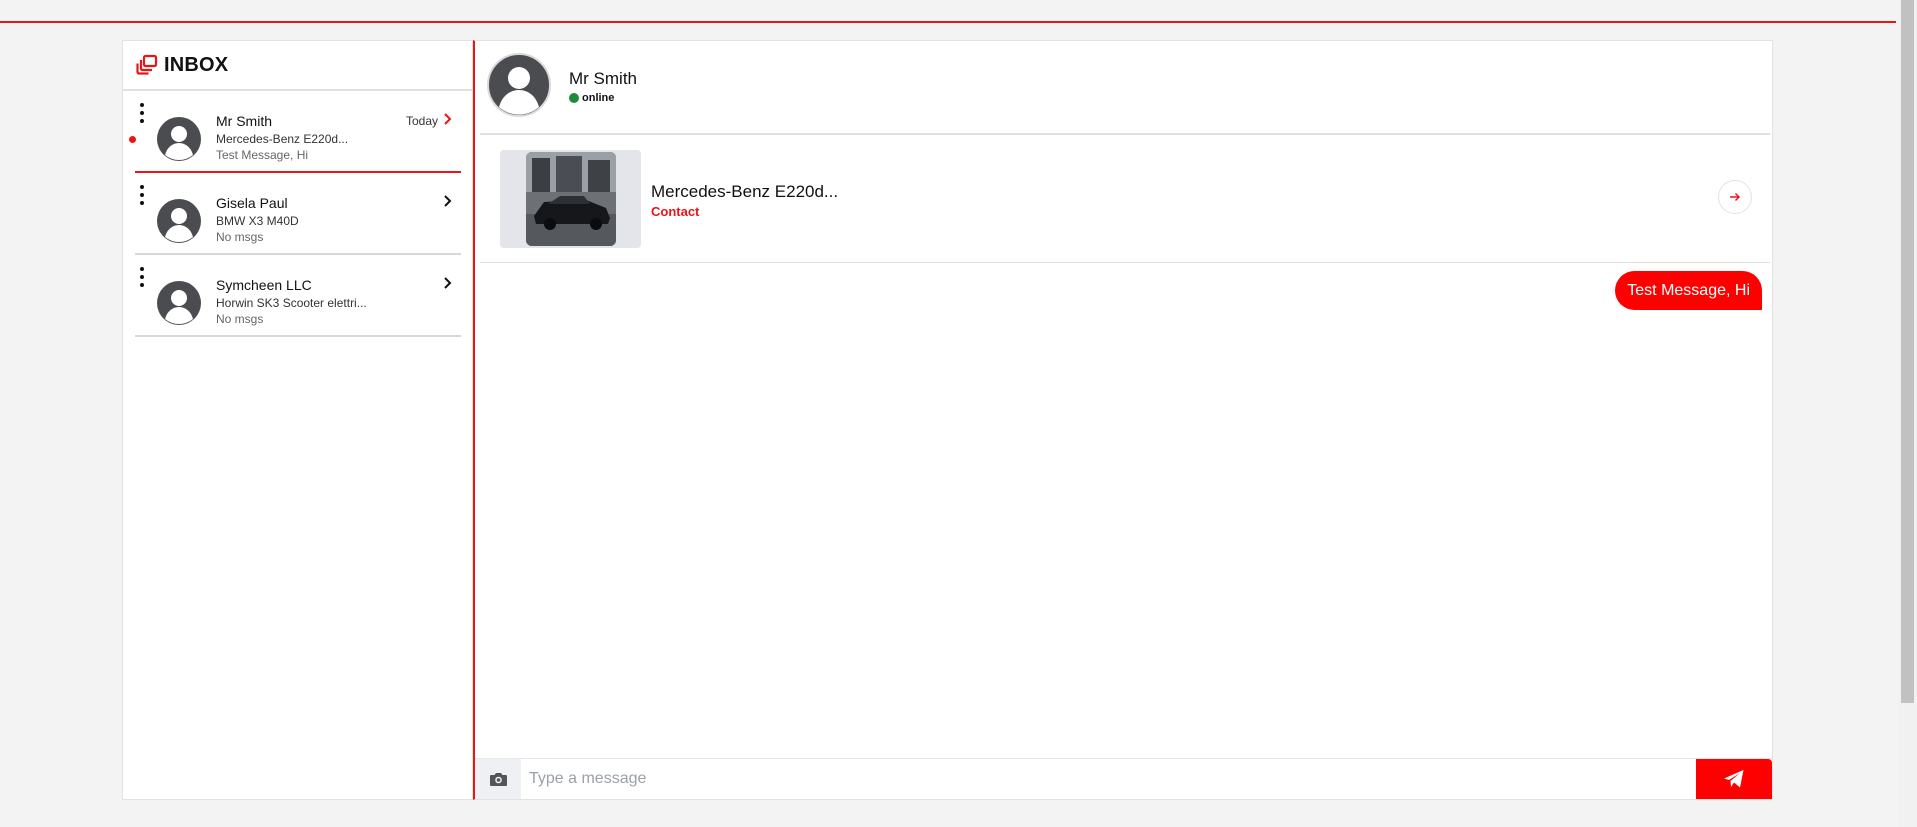 The width and height of the screenshot is (1917, 827). What do you see at coordinates (1688, 290) in the screenshot?
I see `message-bubble-outgoing: Test Message, Hi` at bounding box center [1688, 290].